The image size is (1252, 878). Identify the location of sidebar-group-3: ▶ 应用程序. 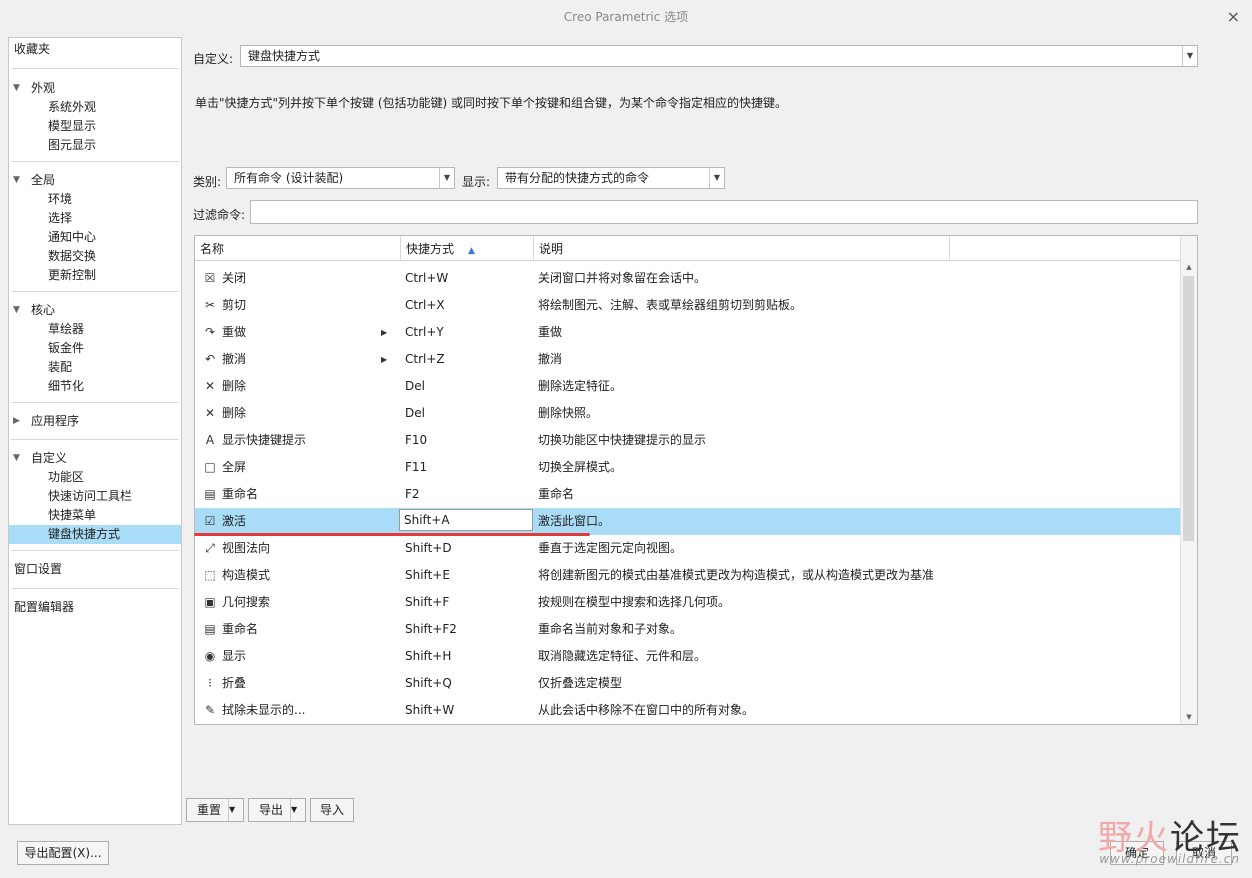
(95, 421).